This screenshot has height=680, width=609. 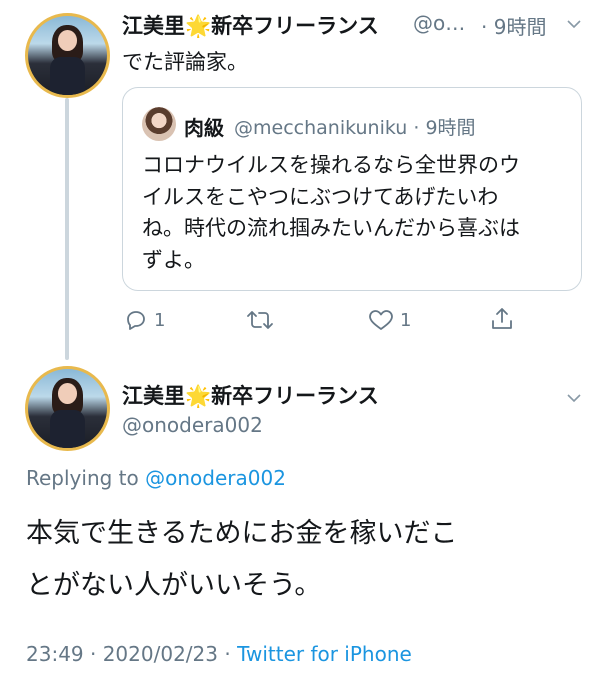 What do you see at coordinates (173, 259) in the screenshot?
I see `quoted-text-line: ずよ。` at bounding box center [173, 259].